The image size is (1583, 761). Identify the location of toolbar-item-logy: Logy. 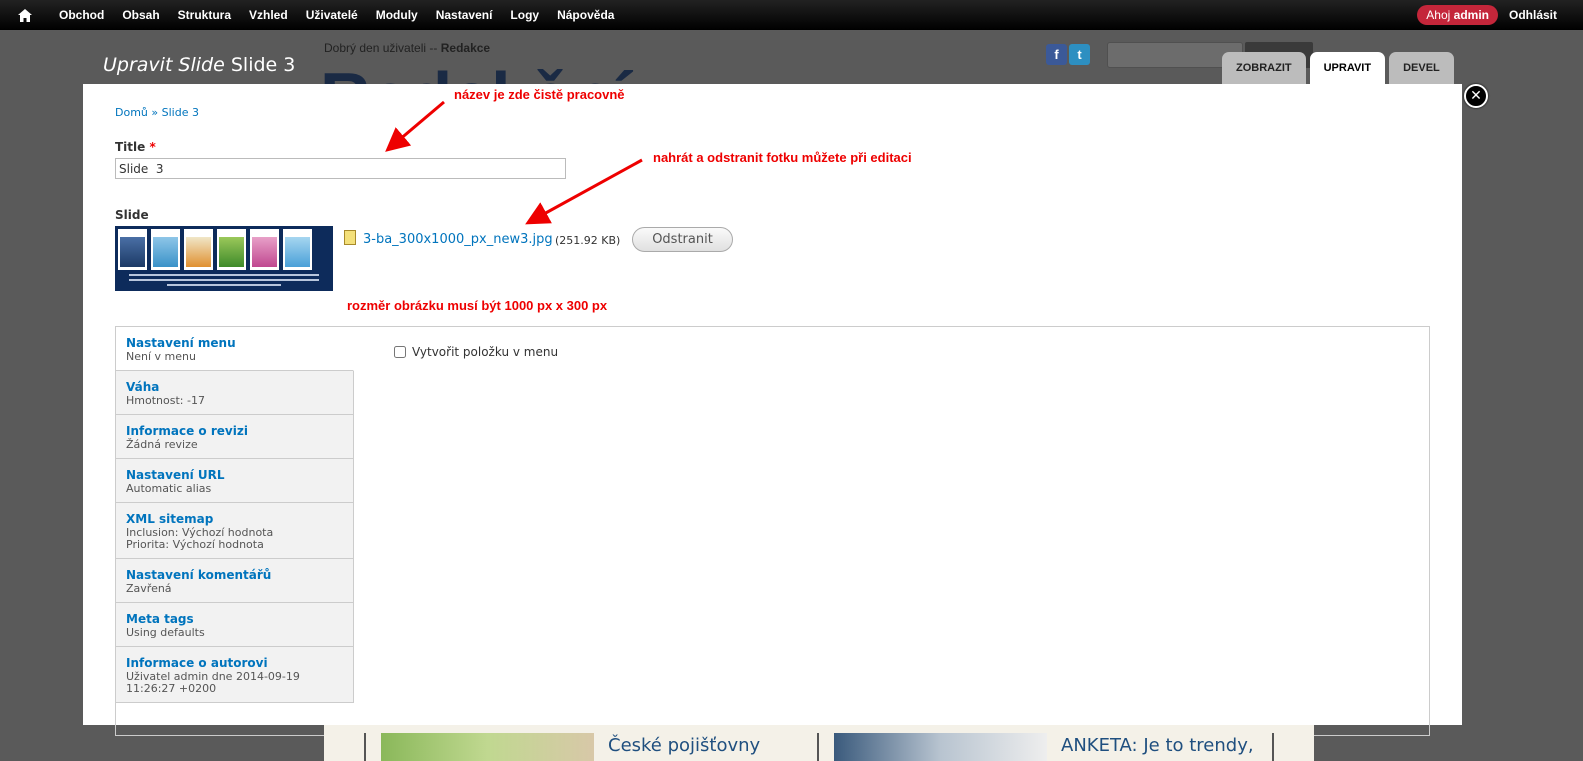
(524, 15).